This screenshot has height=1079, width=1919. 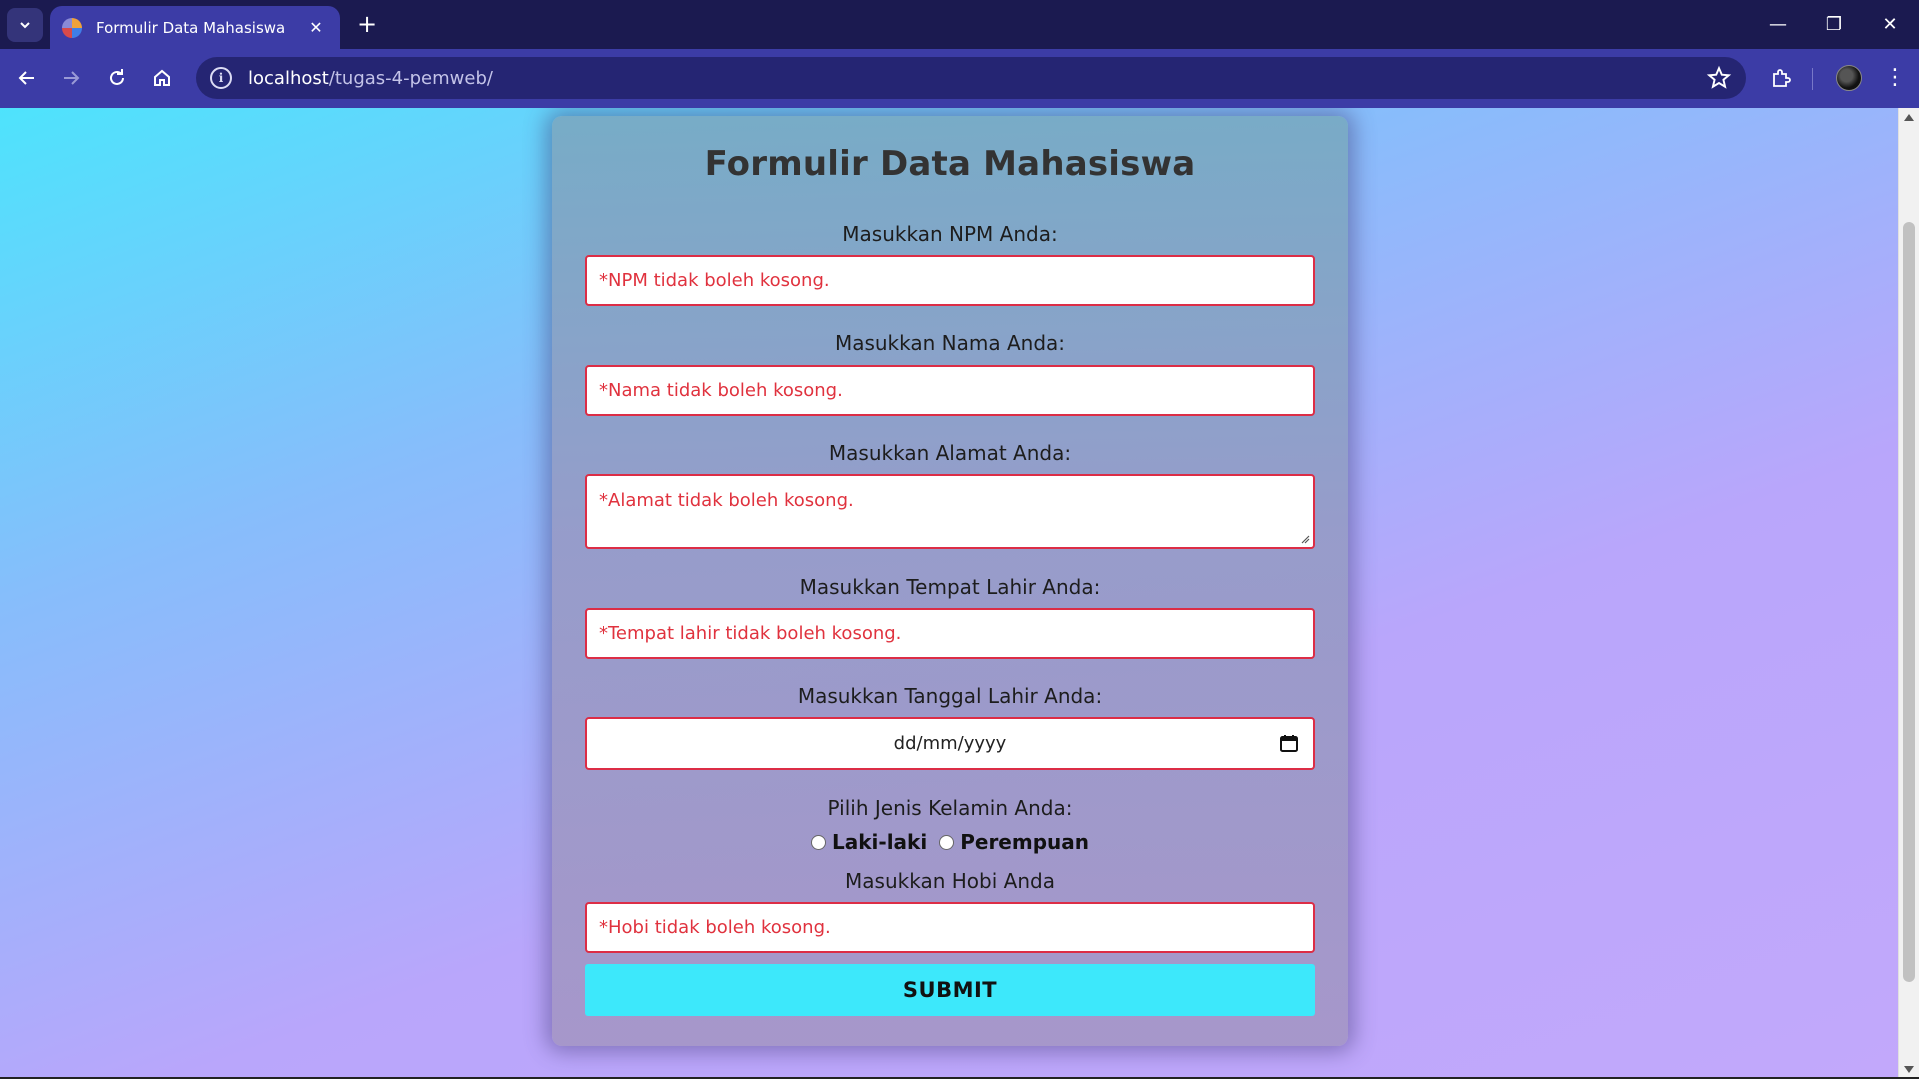 I want to click on hobi-error-text: *Hobi tidak boleh kosong., so click(x=715, y=927).